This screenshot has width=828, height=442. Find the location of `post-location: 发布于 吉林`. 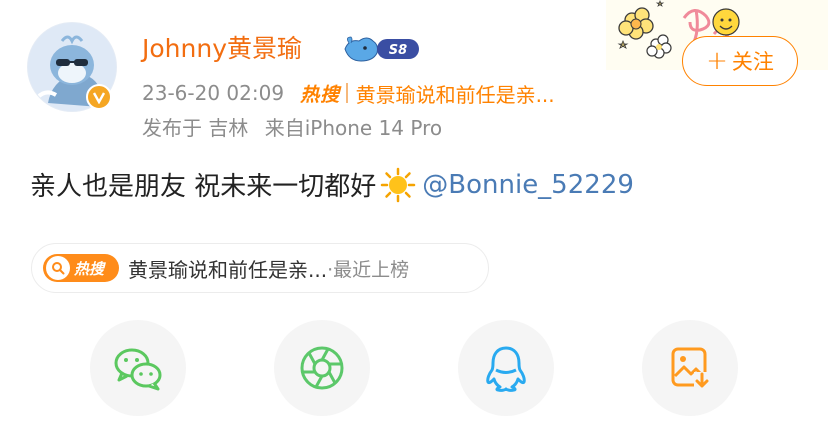

post-location: 发布于 吉林 is located at coordinates (195, 128).